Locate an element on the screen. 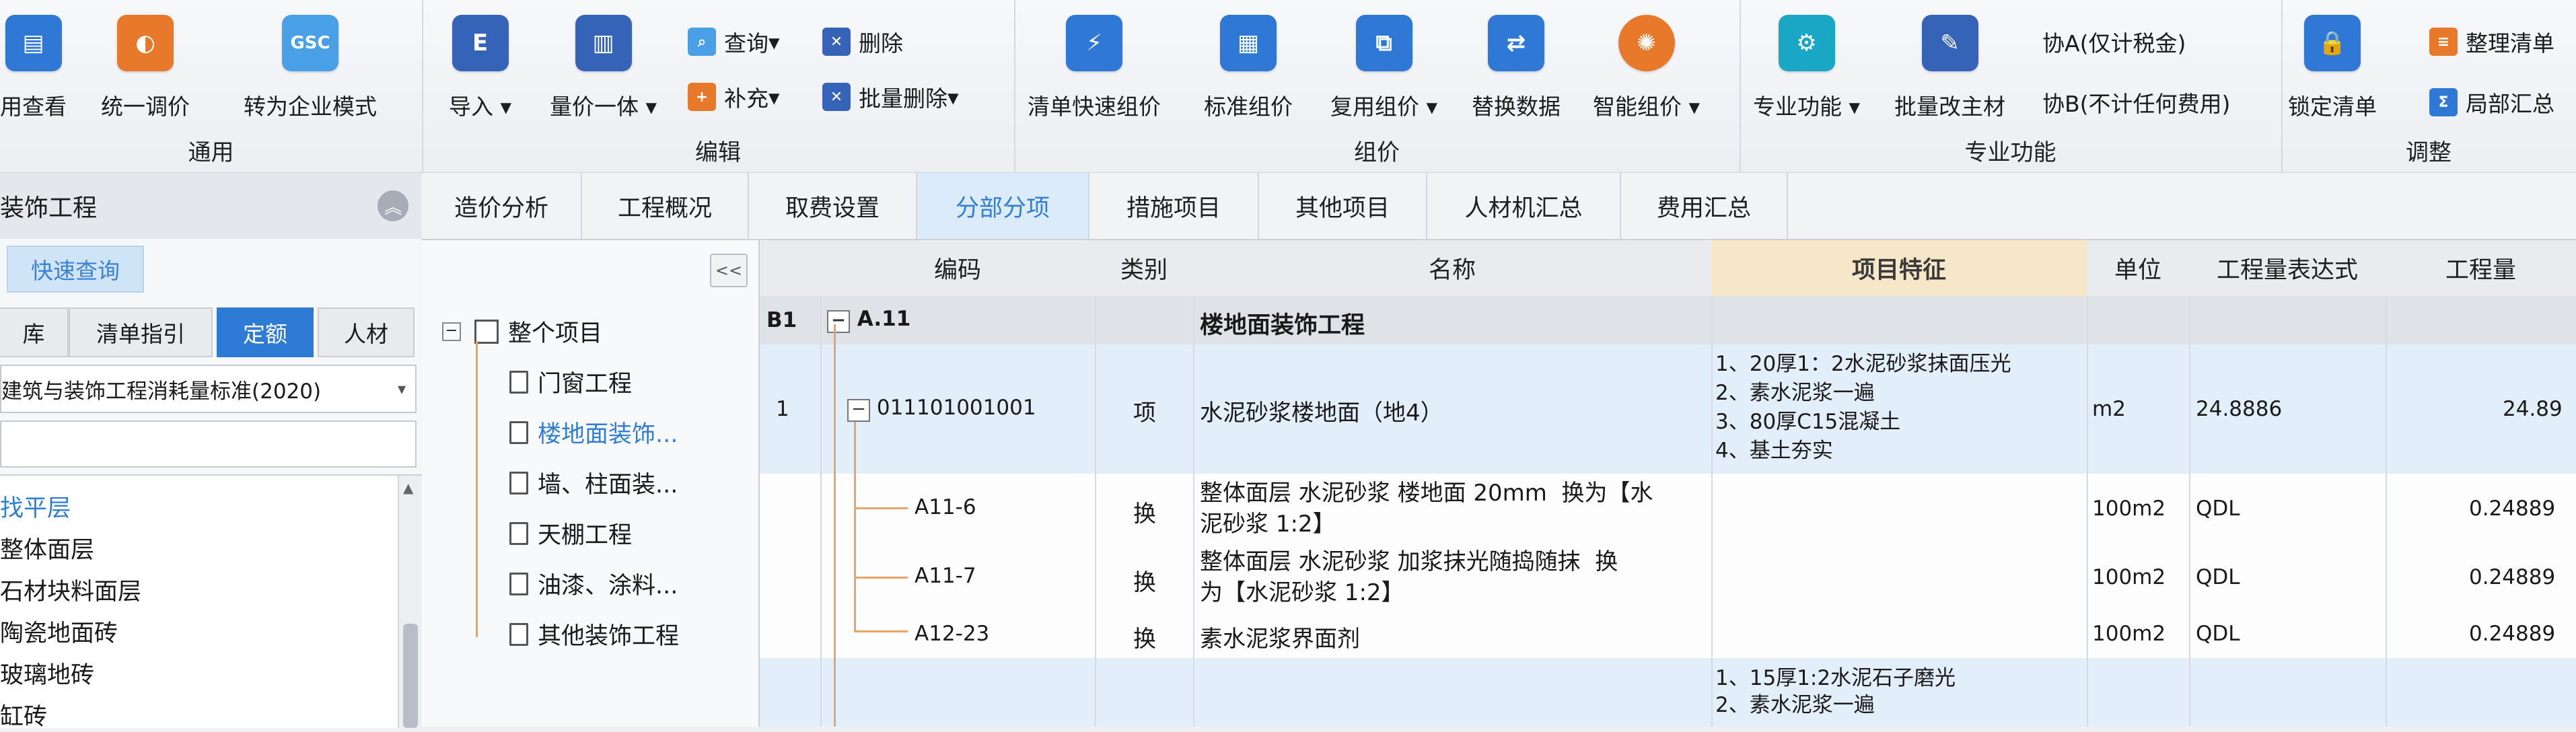 The width and height of the screenshot is (2576, 732). unified-adjust-button: ◐ 统一调价 is located at coordinates (145, 68).